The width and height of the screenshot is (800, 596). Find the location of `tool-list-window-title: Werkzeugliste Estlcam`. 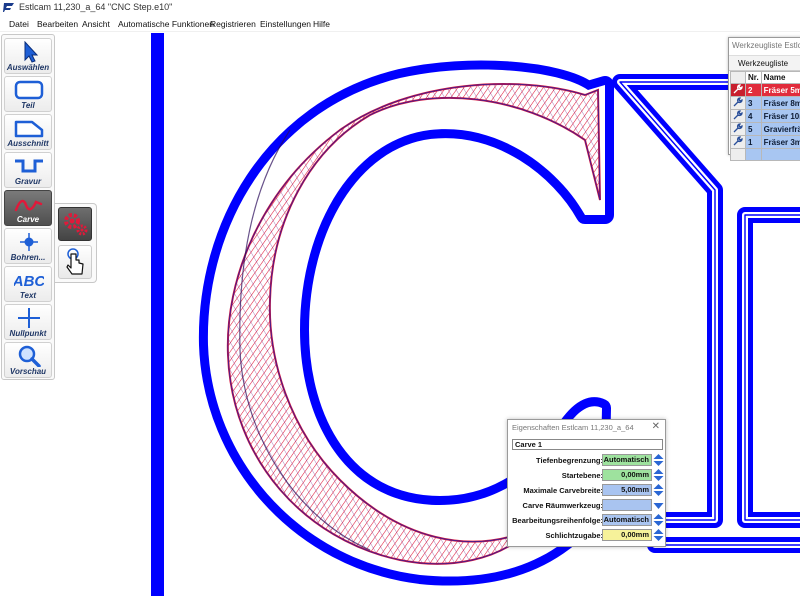

tool-list-window-title: Werkzeugliste Estlcam is located at coordinates (766, 45).